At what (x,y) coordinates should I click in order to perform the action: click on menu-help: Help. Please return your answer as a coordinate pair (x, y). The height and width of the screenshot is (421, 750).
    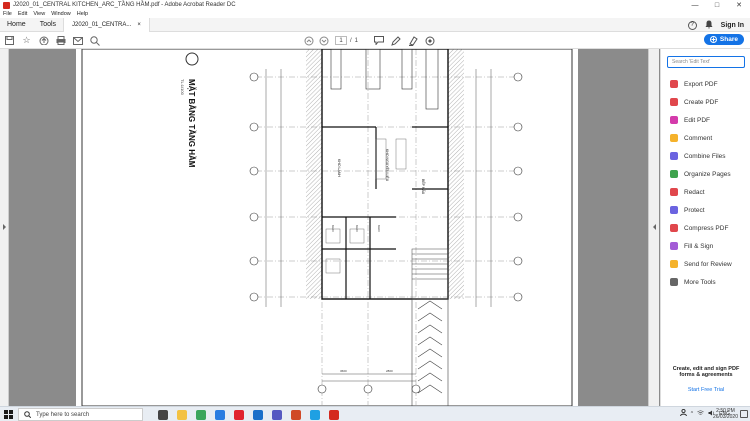
    Looking at the image, I should click on (82, 14).